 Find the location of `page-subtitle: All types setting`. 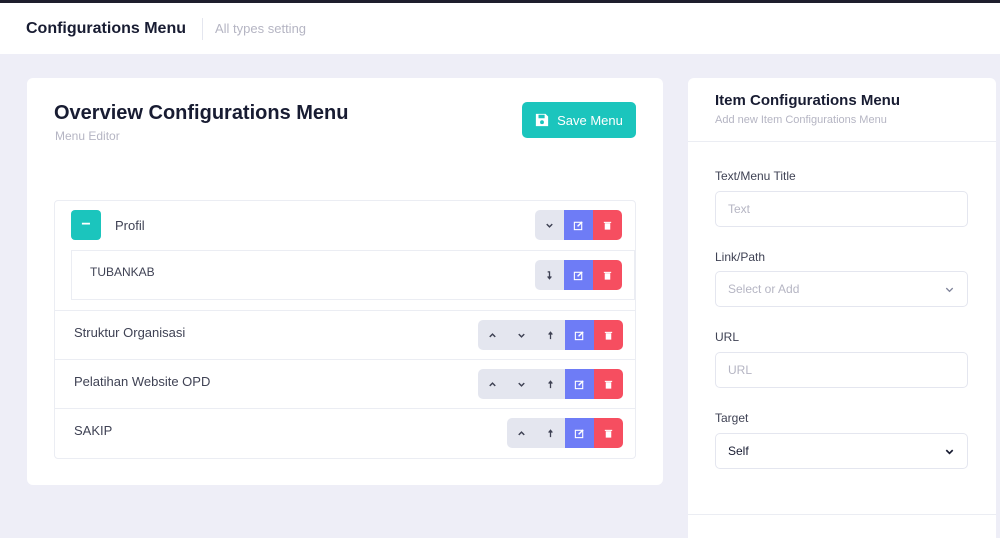

page-subtitle: All types setting is located at coordinates (260, 28).